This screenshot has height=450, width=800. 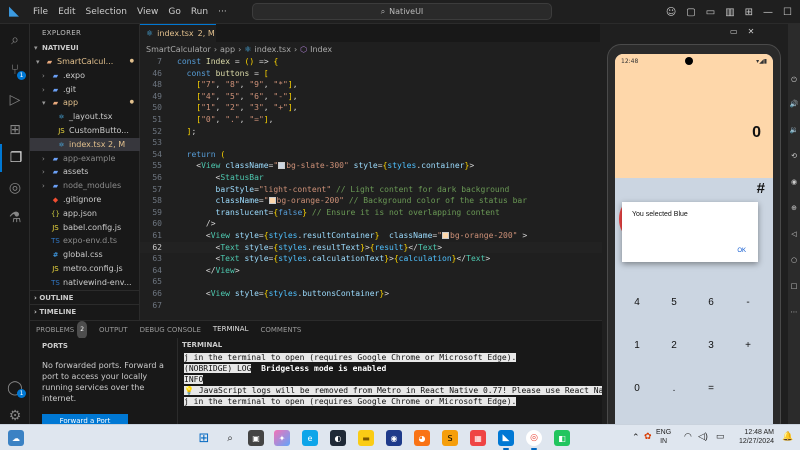 What do you see at coordinates (720, 436) in the screenshot?
I see `battery-icon: ▭` at bounding box center [720, 436].